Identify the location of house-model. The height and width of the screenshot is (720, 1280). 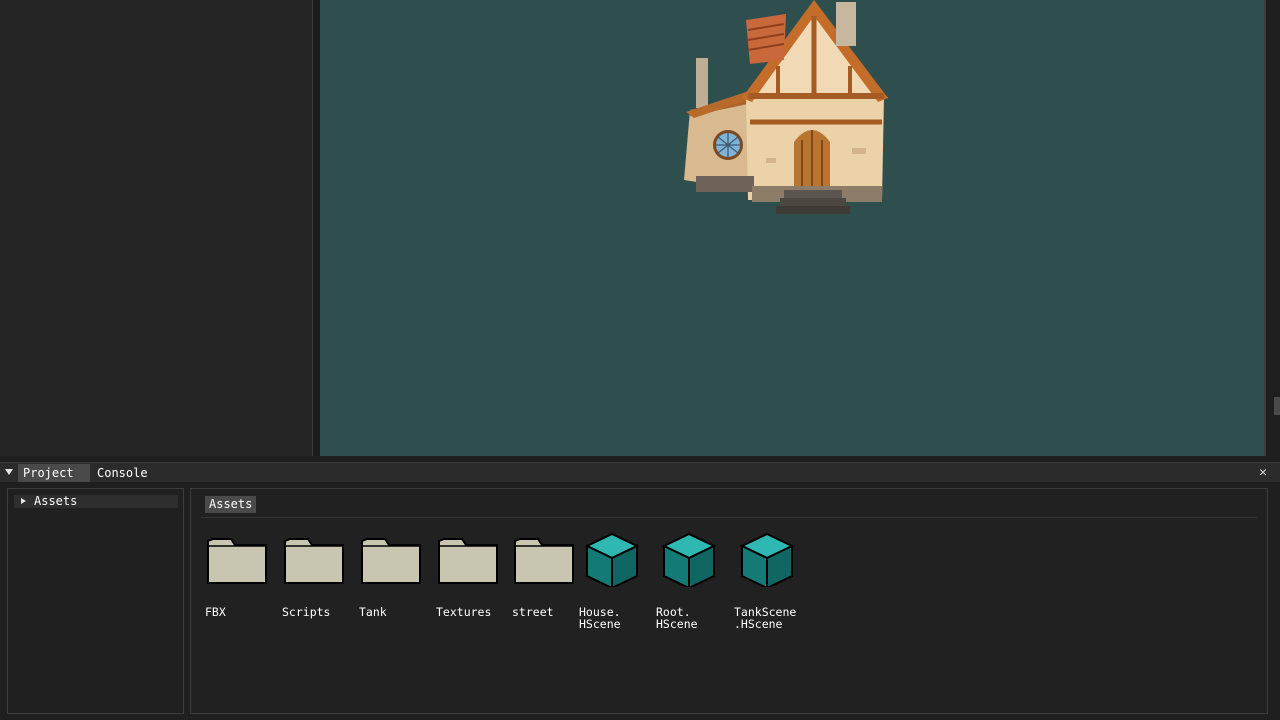
(786, 107).